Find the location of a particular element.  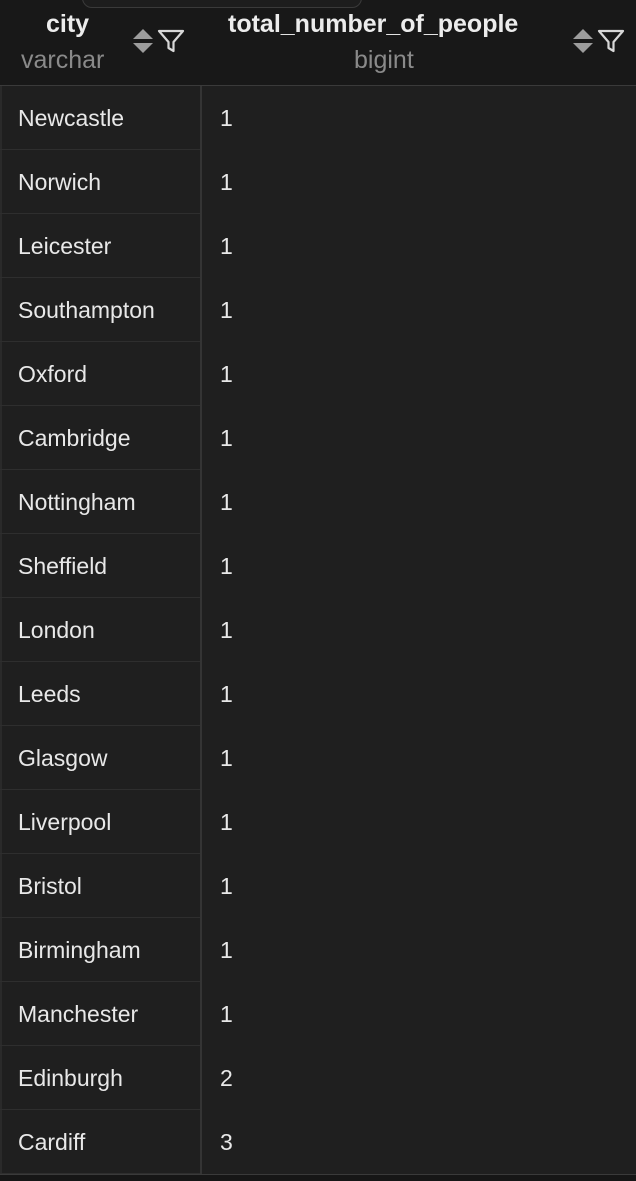

column-type: varchar is located at coordinates (63, 60).